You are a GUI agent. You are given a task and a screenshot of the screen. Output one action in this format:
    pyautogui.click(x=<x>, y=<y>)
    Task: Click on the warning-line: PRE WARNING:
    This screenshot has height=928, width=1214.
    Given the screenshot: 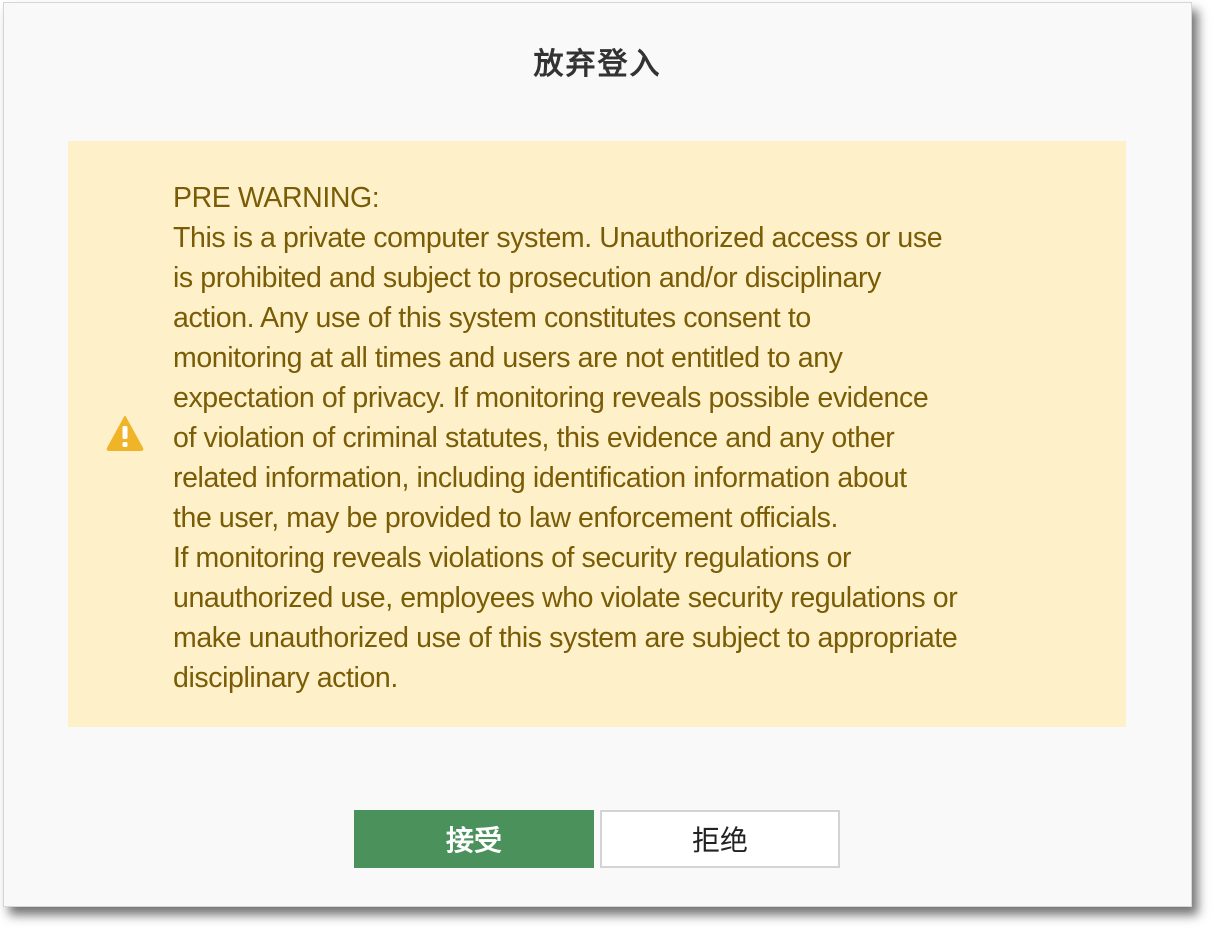 What is the action you would take?
    pyautogui.click(x=276, y=198)
    